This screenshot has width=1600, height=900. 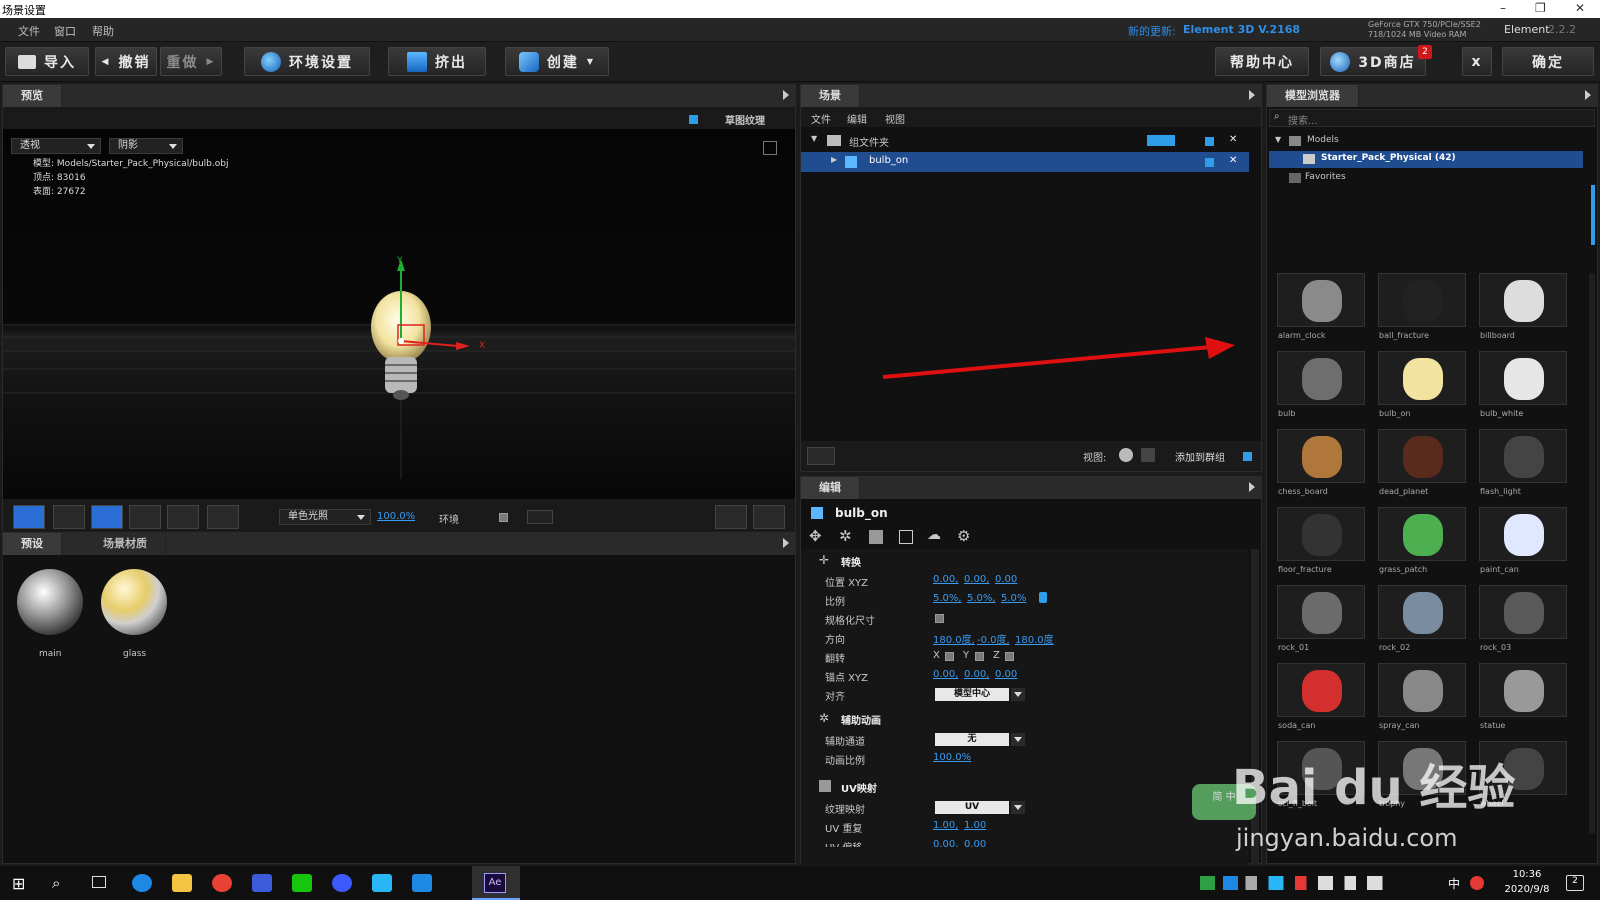 What do you see at coordinates (1321, 540) in the screenshot?
I see `model-thumbnail: floor_fracture` at bounding box center [1321, 540].